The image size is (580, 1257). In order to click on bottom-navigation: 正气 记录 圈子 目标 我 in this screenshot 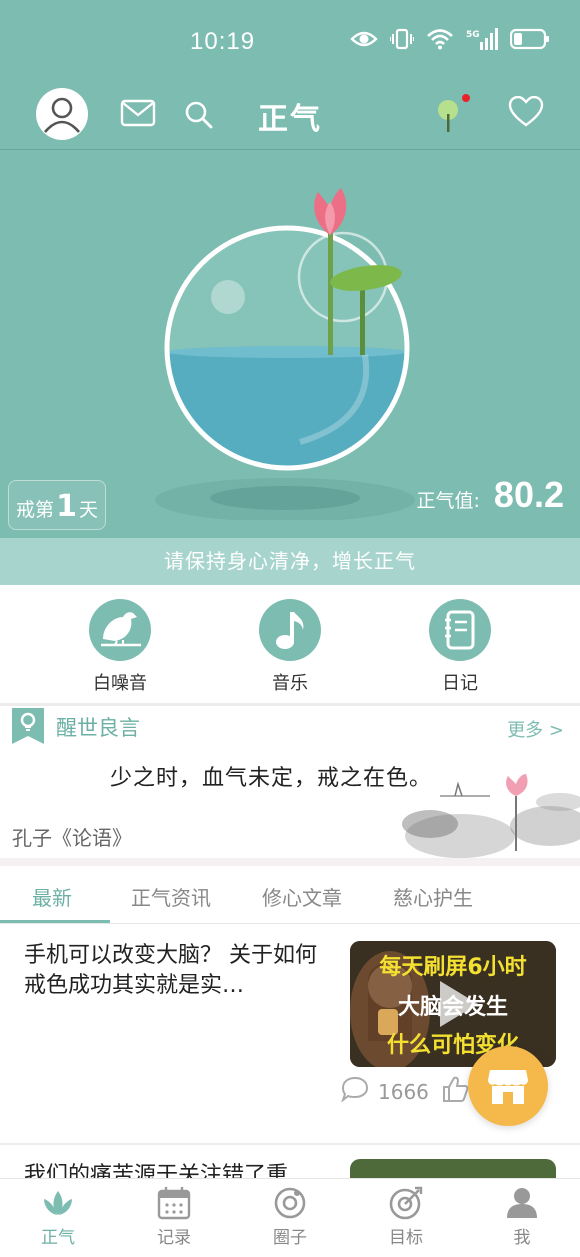, I will do `click(290, 1217)`.